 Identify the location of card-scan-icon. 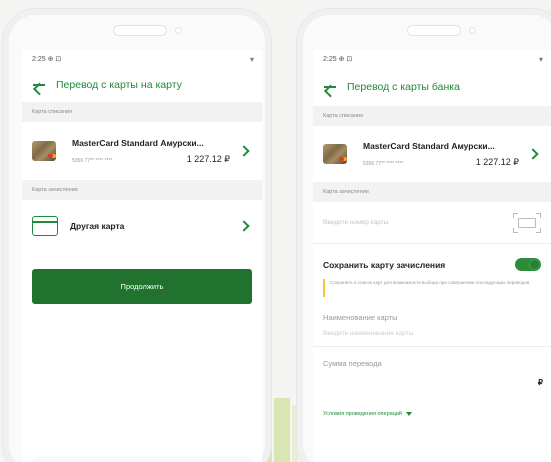
(527, 222).